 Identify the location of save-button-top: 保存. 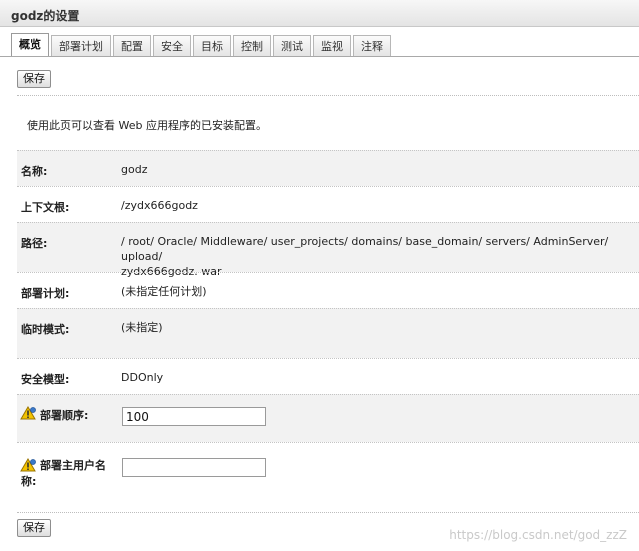
(34, 79).